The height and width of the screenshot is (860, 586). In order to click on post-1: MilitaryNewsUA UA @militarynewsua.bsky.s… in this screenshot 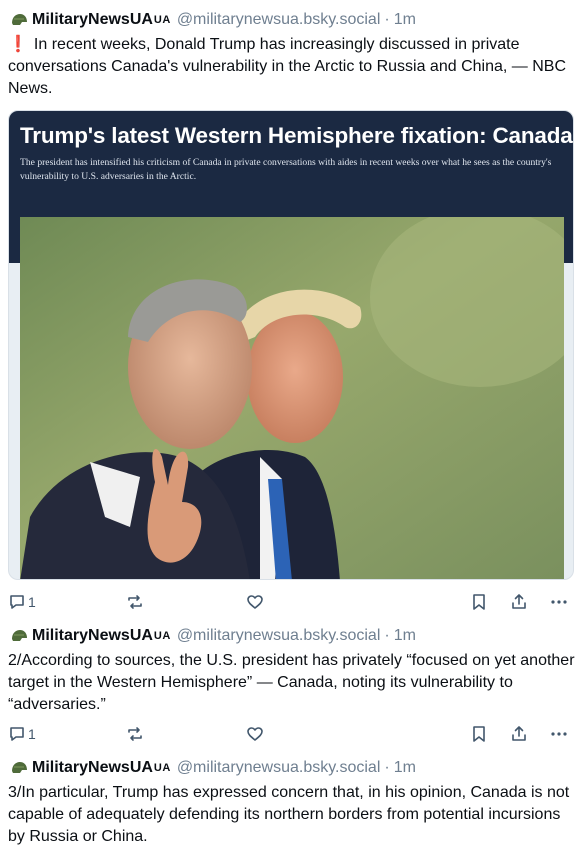, I will do `click(293, 54)`.